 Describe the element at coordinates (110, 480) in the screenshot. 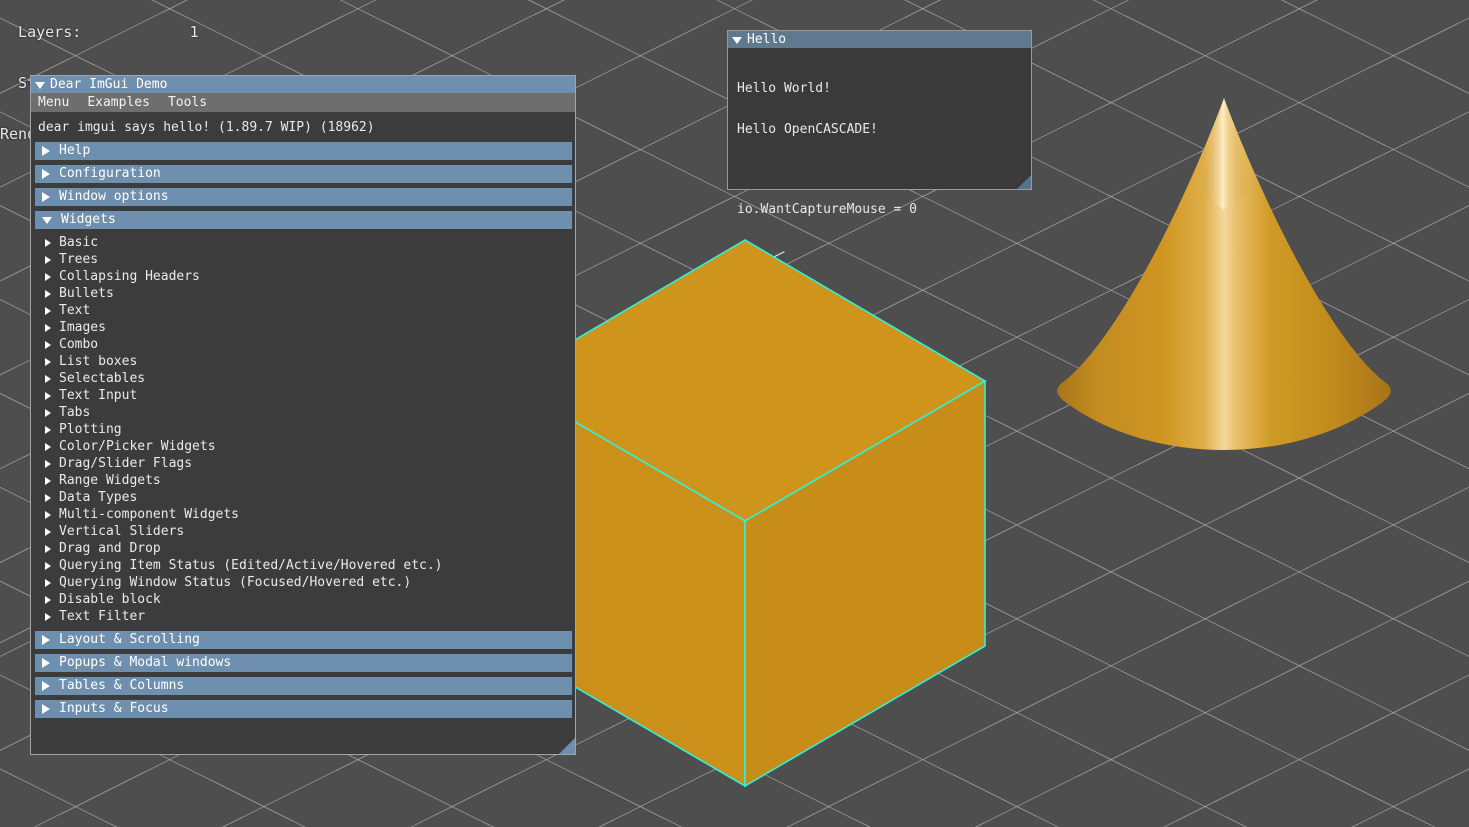

I see `tree-node-label: Range Widgets` at that location.